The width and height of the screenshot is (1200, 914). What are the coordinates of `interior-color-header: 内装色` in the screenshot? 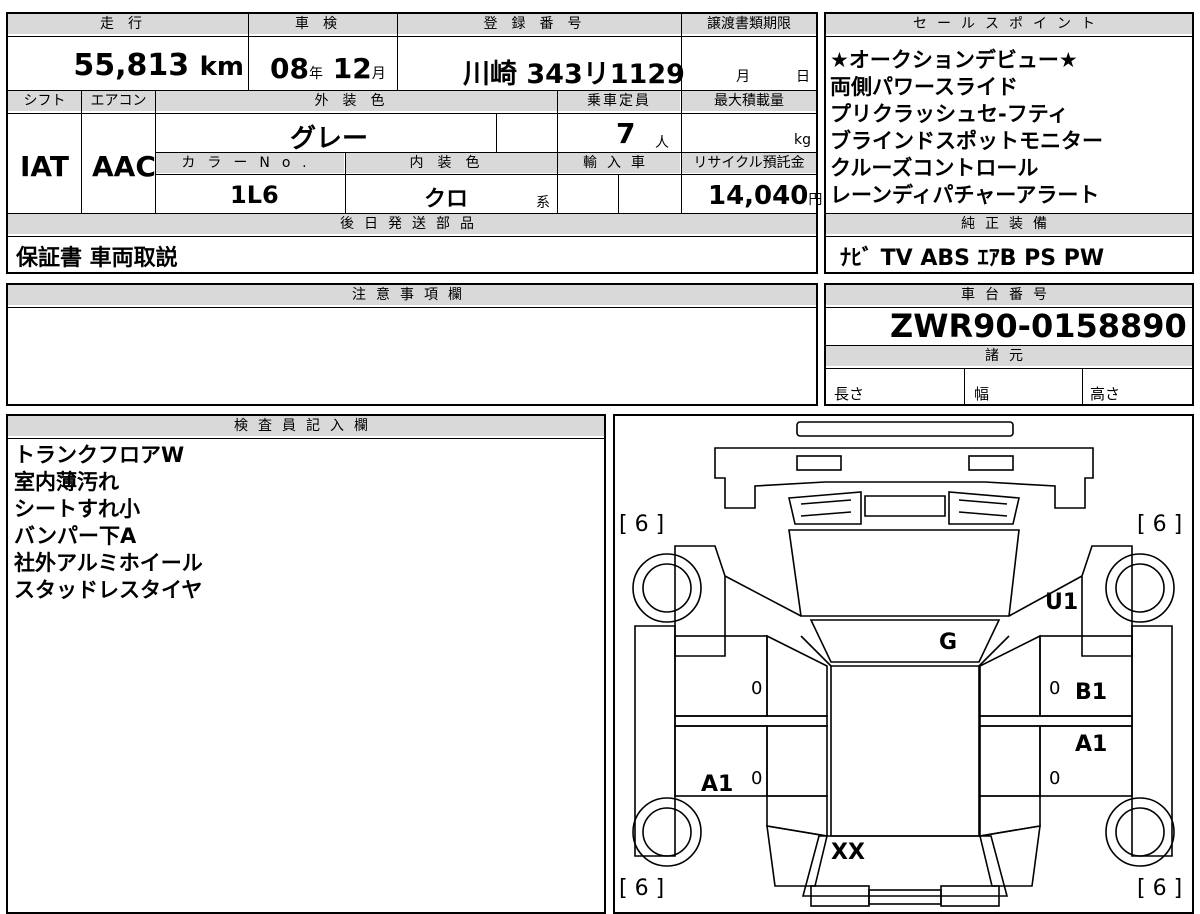 It's located at (451, 163).